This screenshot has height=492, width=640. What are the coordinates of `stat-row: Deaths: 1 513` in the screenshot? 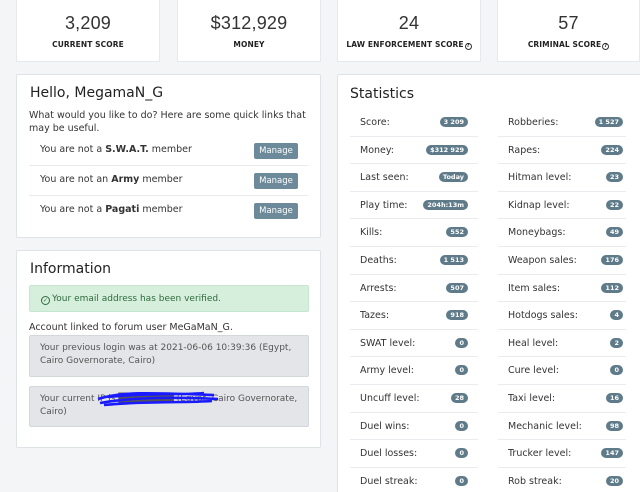 It's located at (414, 261).